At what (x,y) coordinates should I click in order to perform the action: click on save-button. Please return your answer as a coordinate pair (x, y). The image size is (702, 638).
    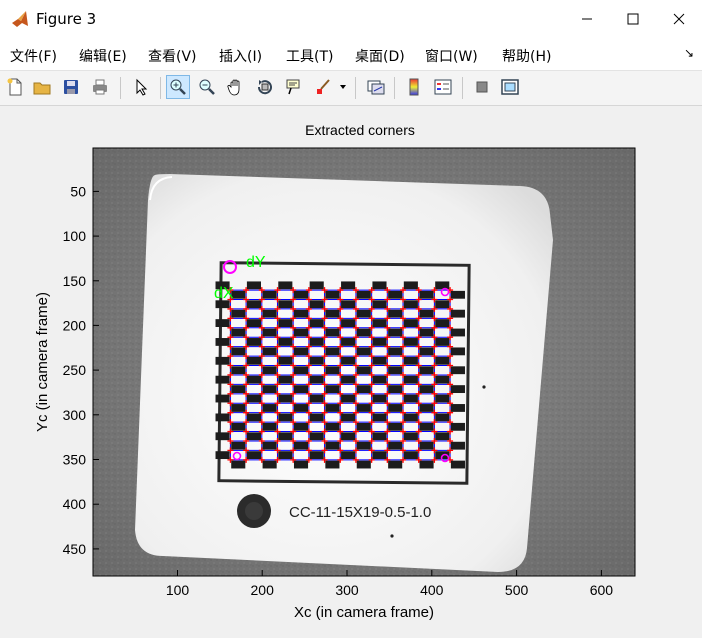
    Looking at the image, I should click on (71, 87).